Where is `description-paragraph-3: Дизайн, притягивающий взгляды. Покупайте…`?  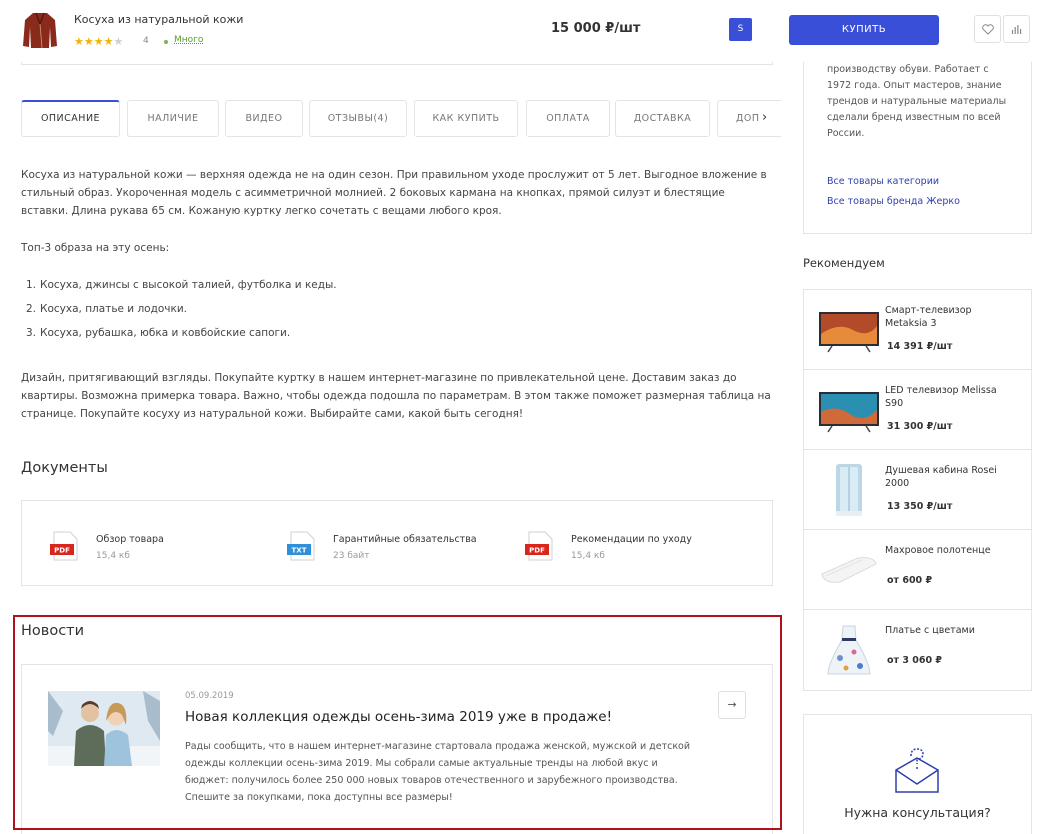
description-paragraph-3: Дизайн, притягивающий взгляды. Покупайте… is located at coordinates (396, 396).